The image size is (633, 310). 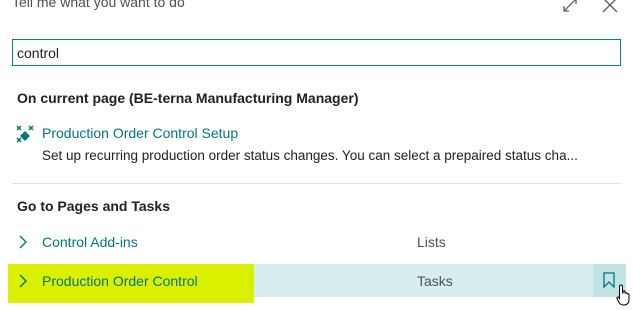 What do you see at coordinates (590, 7) in the screenshot?
I see `title-actions` at bounding box center [590, 7].